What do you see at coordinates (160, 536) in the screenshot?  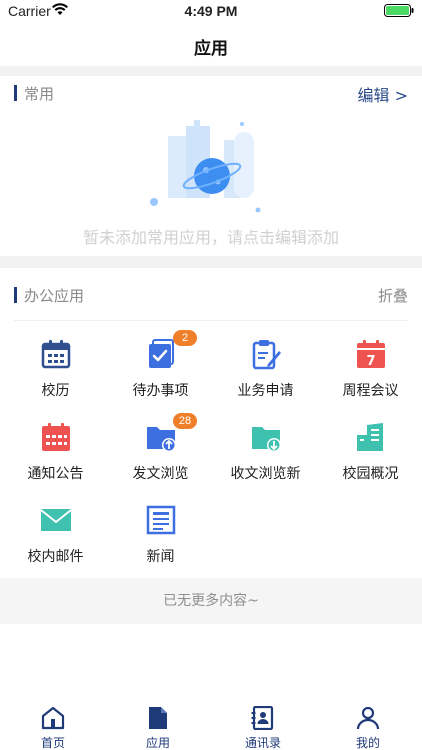 I see `app-item-news: 新闻` at bounding box center [160, 536].